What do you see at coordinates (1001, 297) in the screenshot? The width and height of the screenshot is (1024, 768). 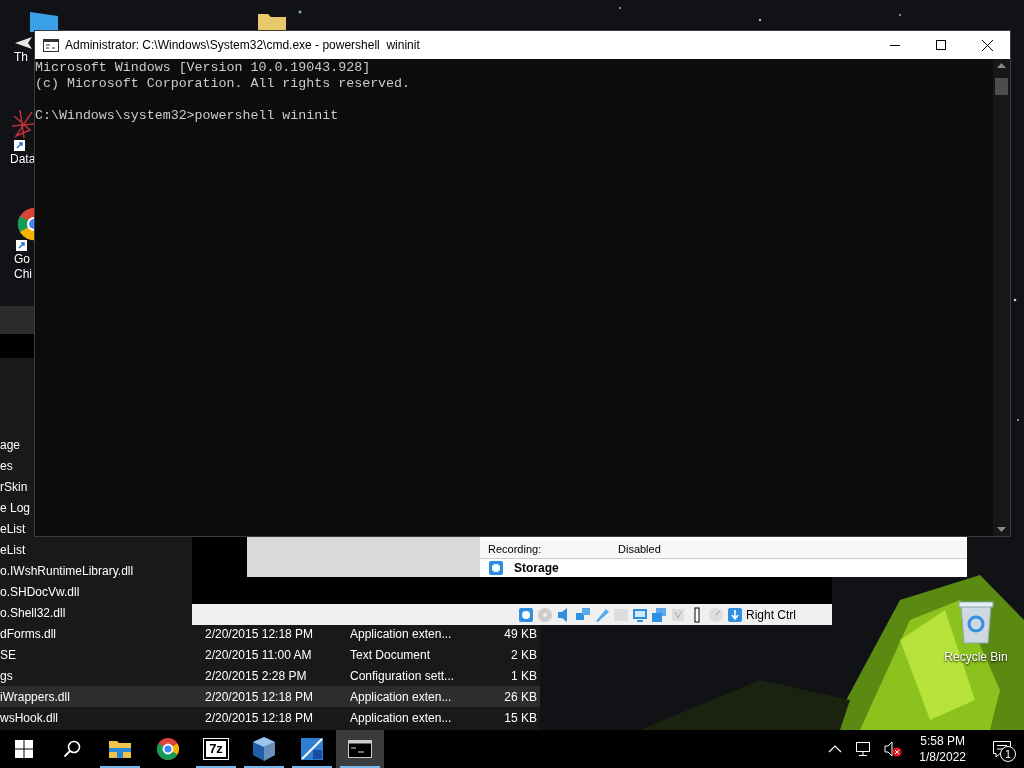 I see `scrollbar` at bounding box center [1001, 297].